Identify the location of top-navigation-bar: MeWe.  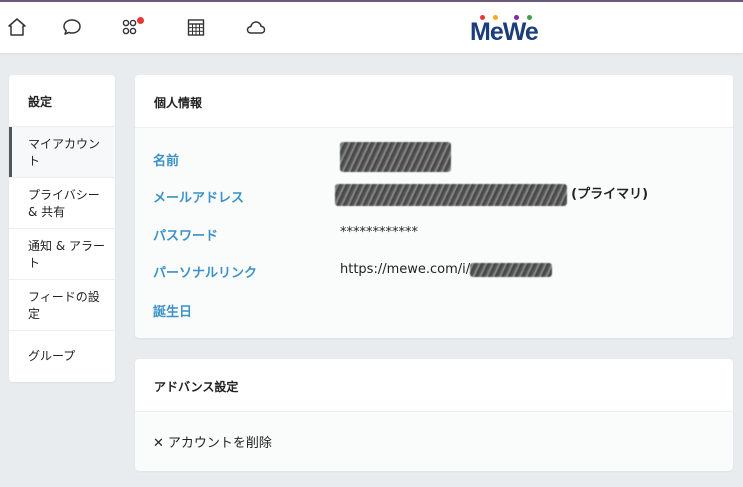
(371, 26).